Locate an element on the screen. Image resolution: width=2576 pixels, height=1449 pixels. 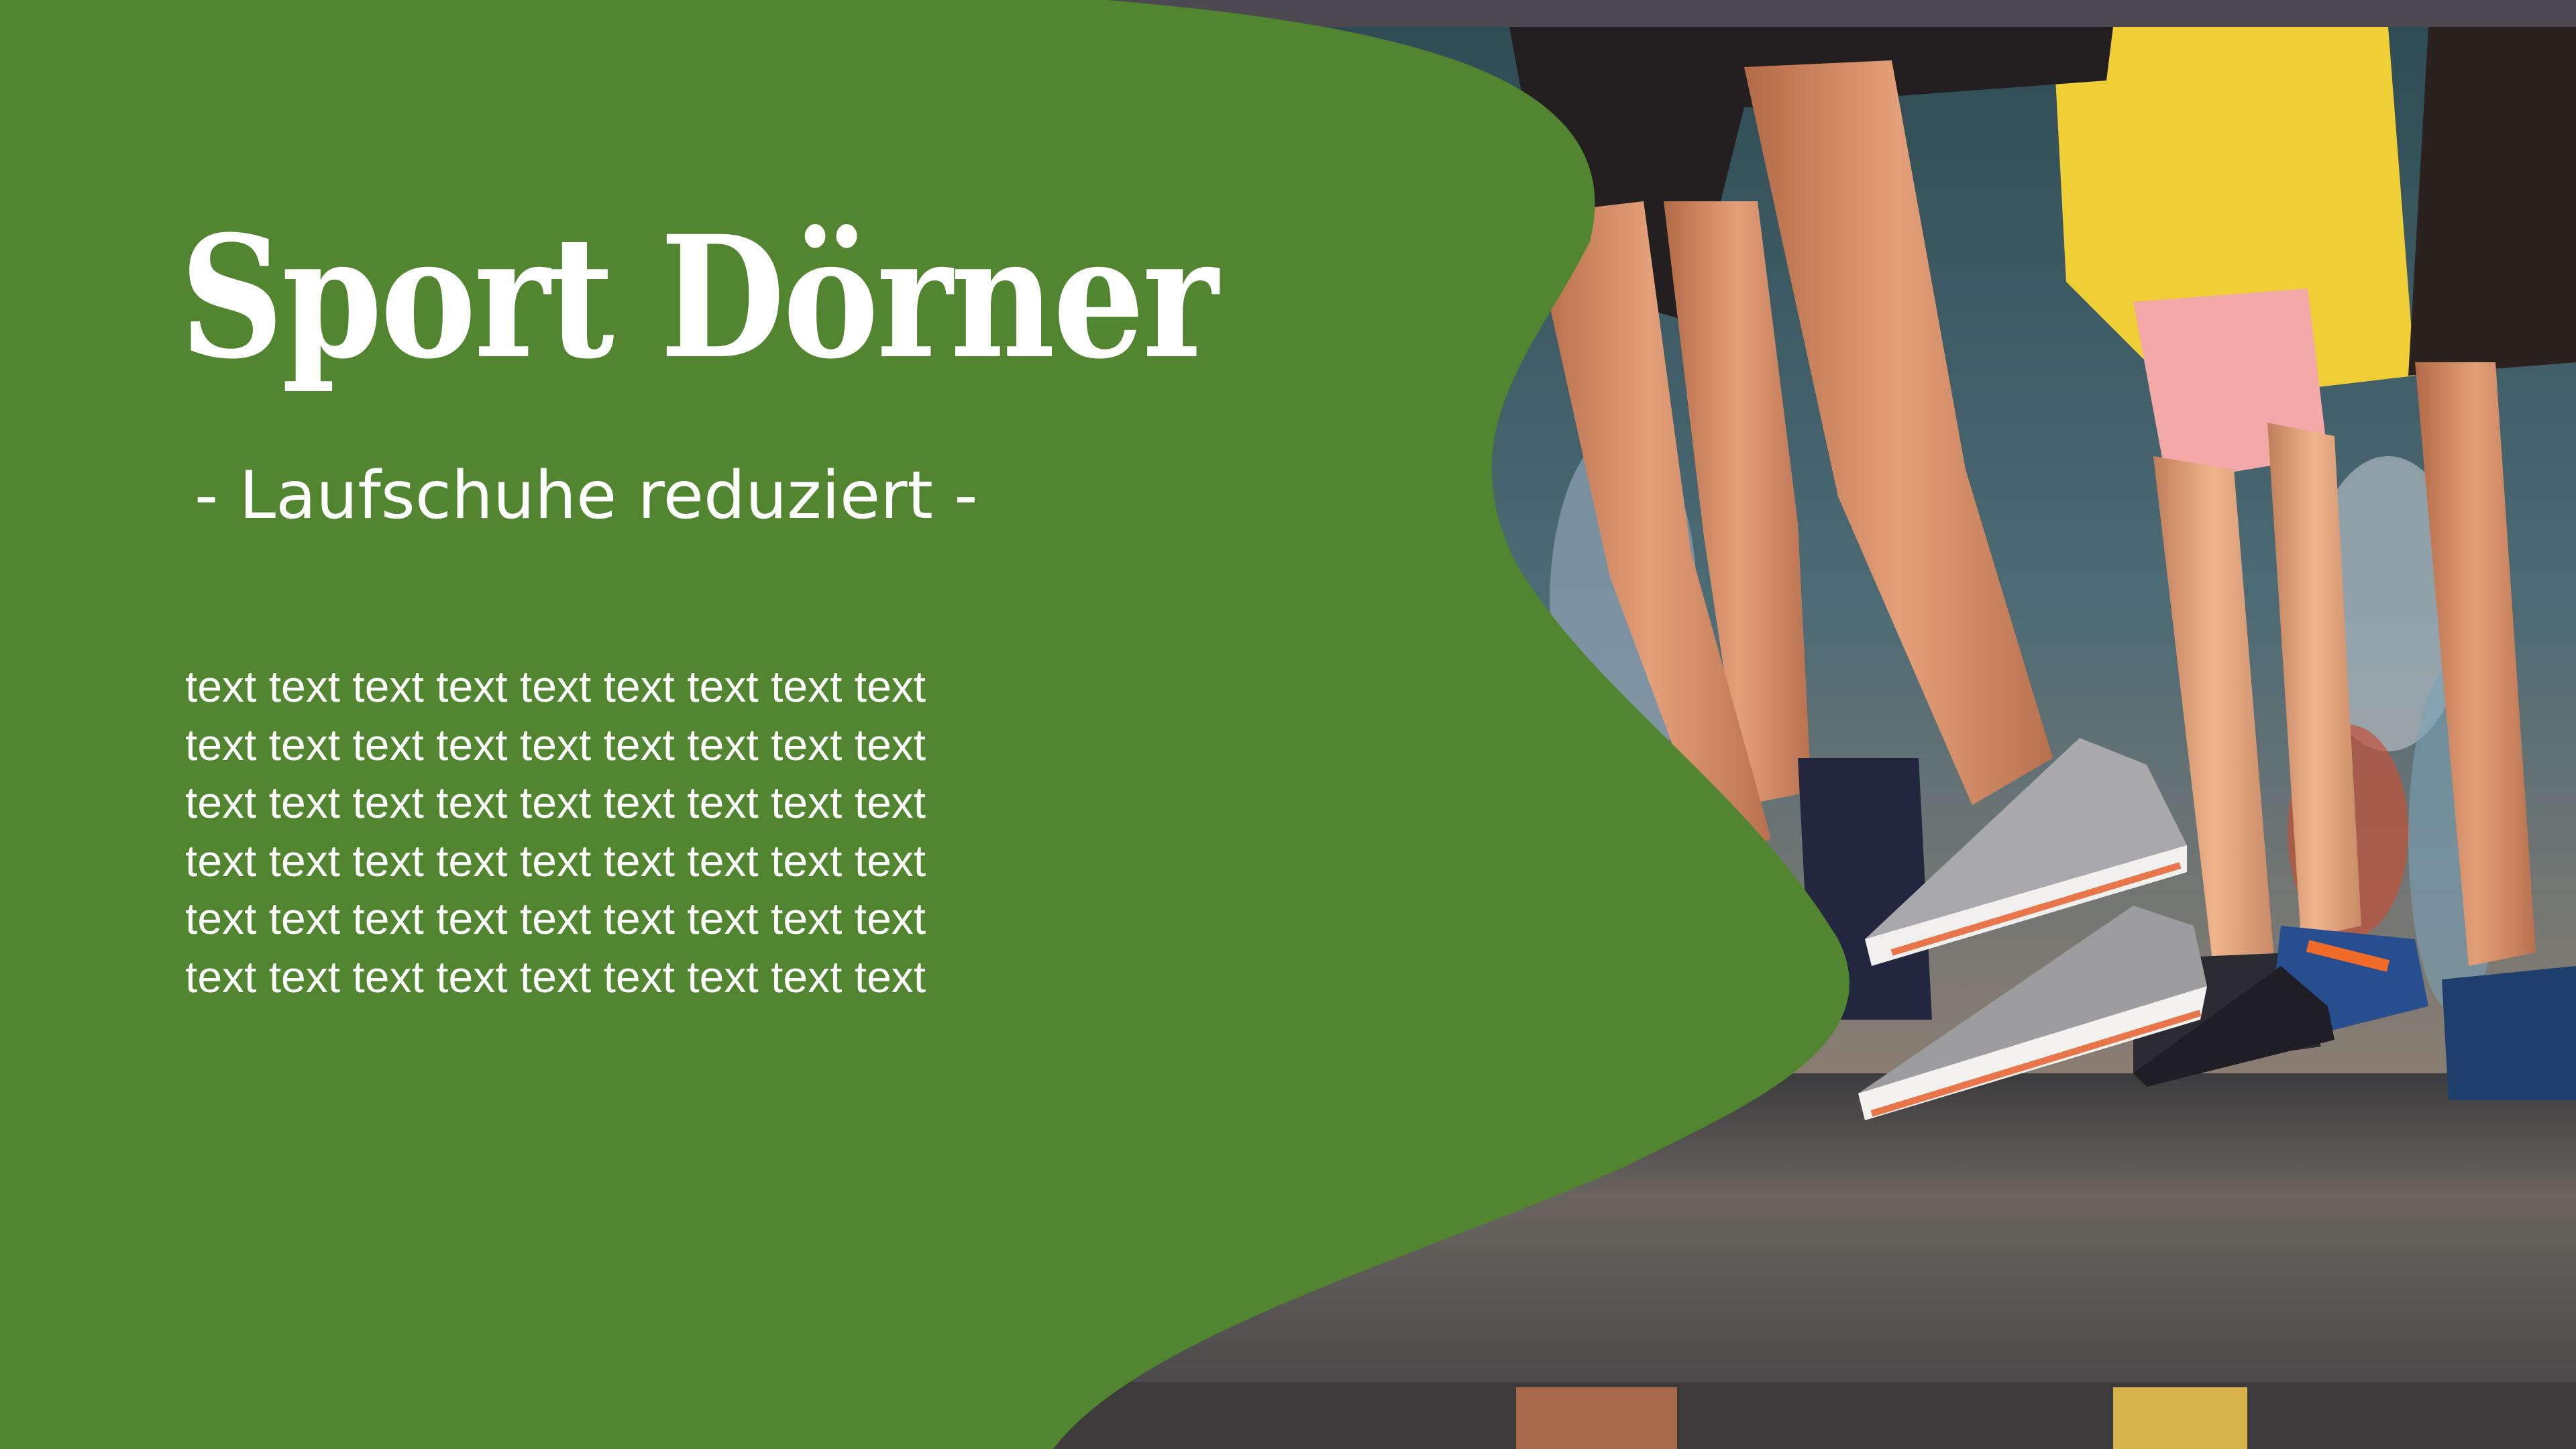
brand-title: Sport Dörner is located at coordinates (699, 297).